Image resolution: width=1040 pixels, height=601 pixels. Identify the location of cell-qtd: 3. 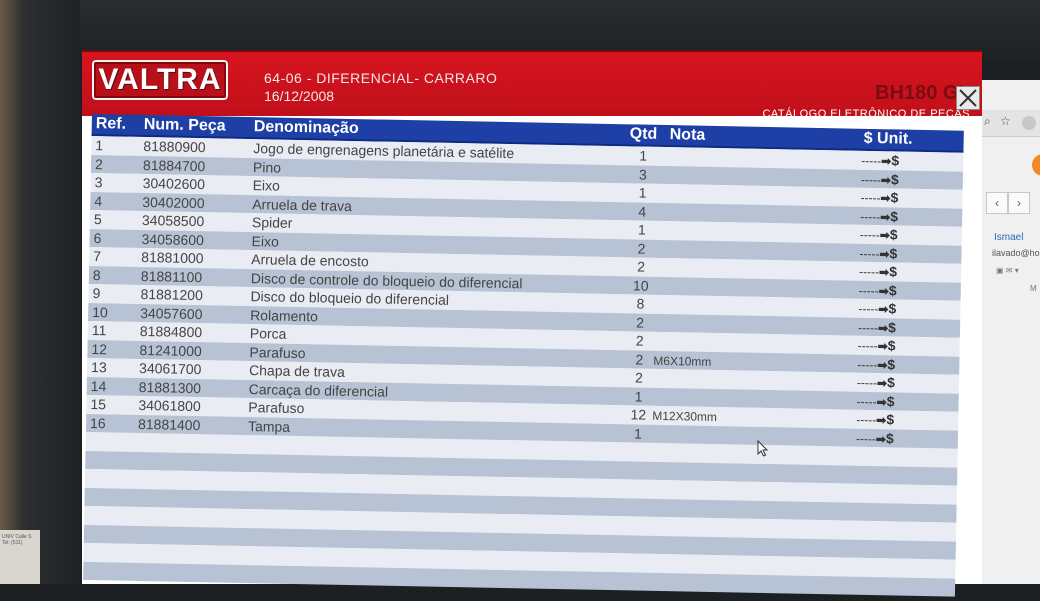
(642, 174).